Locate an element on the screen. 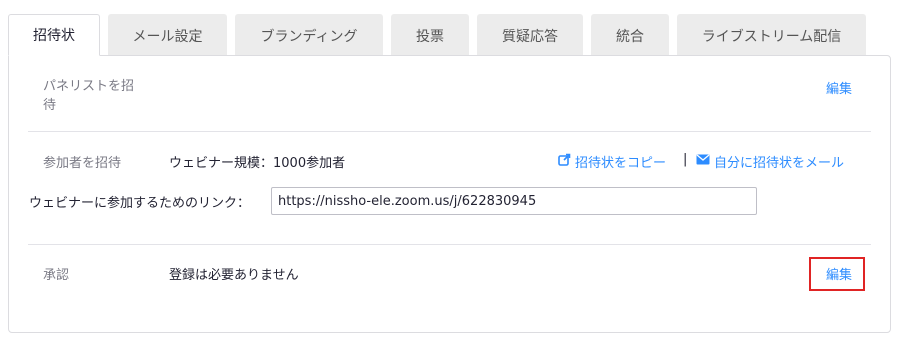 The image size is (900, 349). email-invitation-label: 自分に招待状をメール is located at coordinates (779, 163).